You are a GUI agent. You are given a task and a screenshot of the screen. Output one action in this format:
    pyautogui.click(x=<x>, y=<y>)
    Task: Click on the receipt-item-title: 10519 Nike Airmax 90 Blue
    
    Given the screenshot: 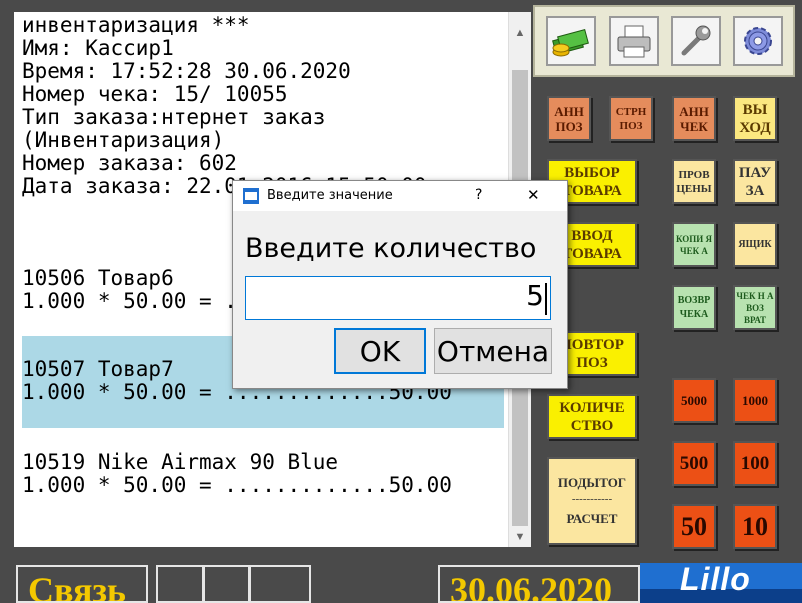 What is the action you would take?
    pyautogui.click(x=180, y=462)
    